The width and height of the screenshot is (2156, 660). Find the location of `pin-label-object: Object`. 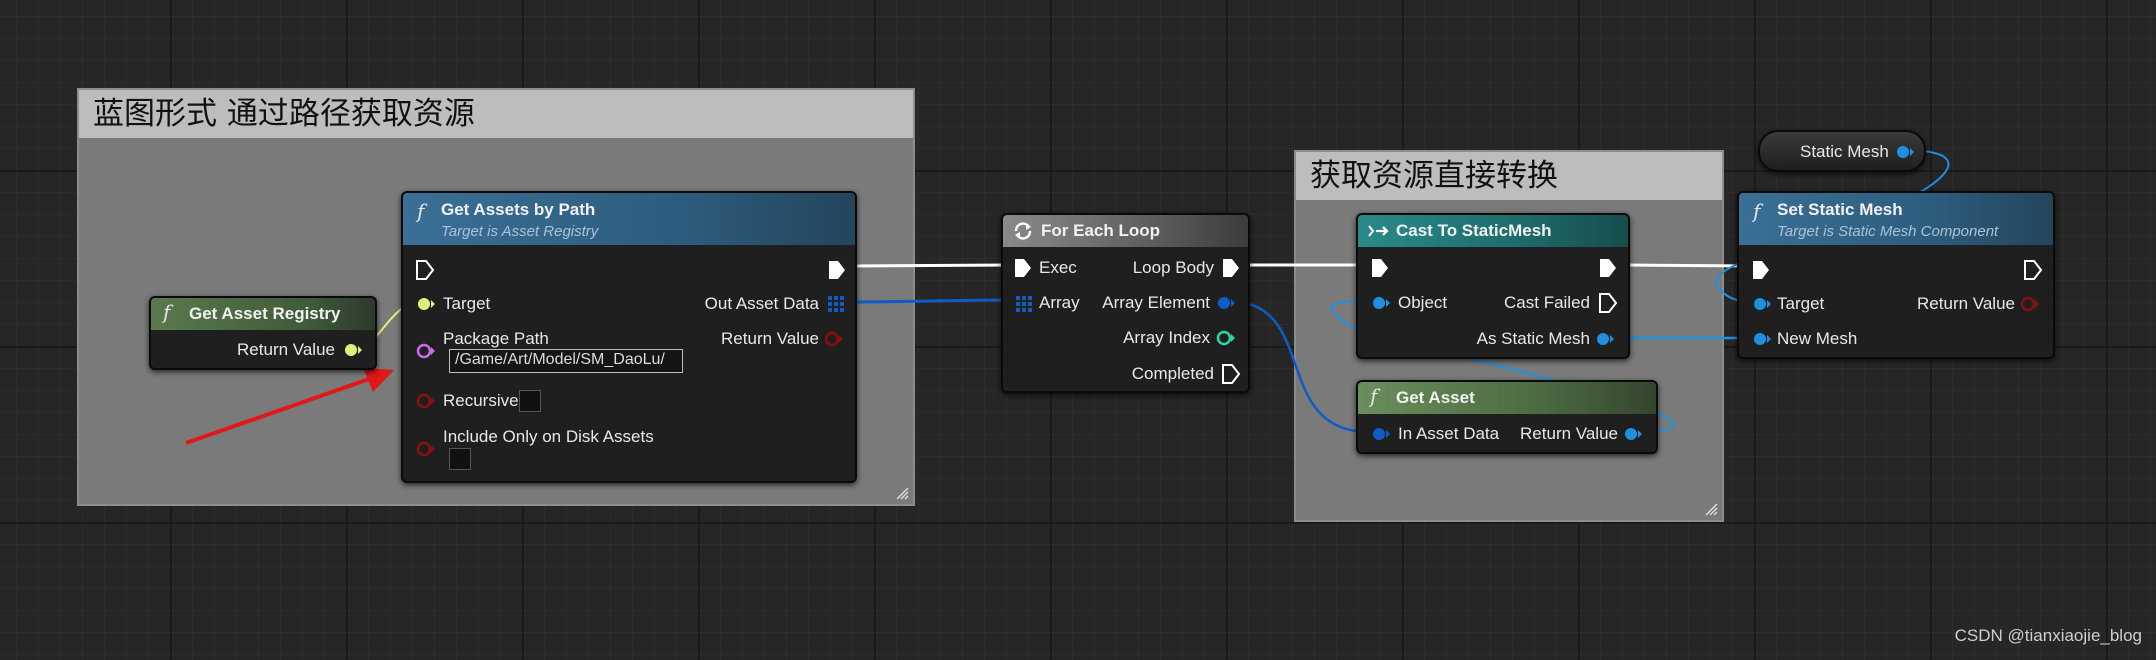

pin-label-object: Object is located at coordinates (1423, 302).